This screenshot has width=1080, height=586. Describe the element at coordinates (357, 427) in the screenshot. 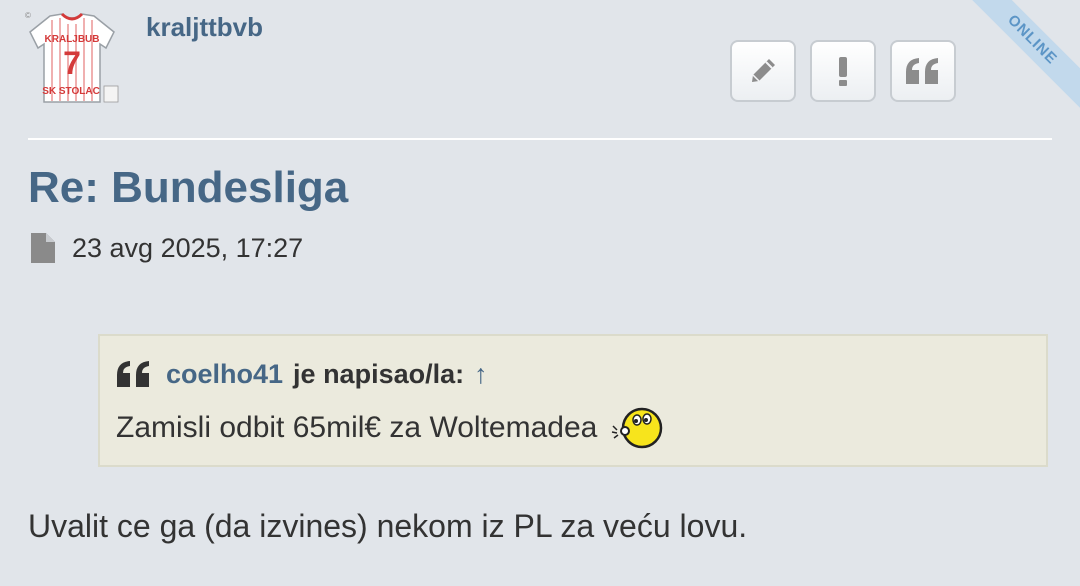

I see `quote-content: Zamisli odbit 65mil€ za Woltemadea` at that location.